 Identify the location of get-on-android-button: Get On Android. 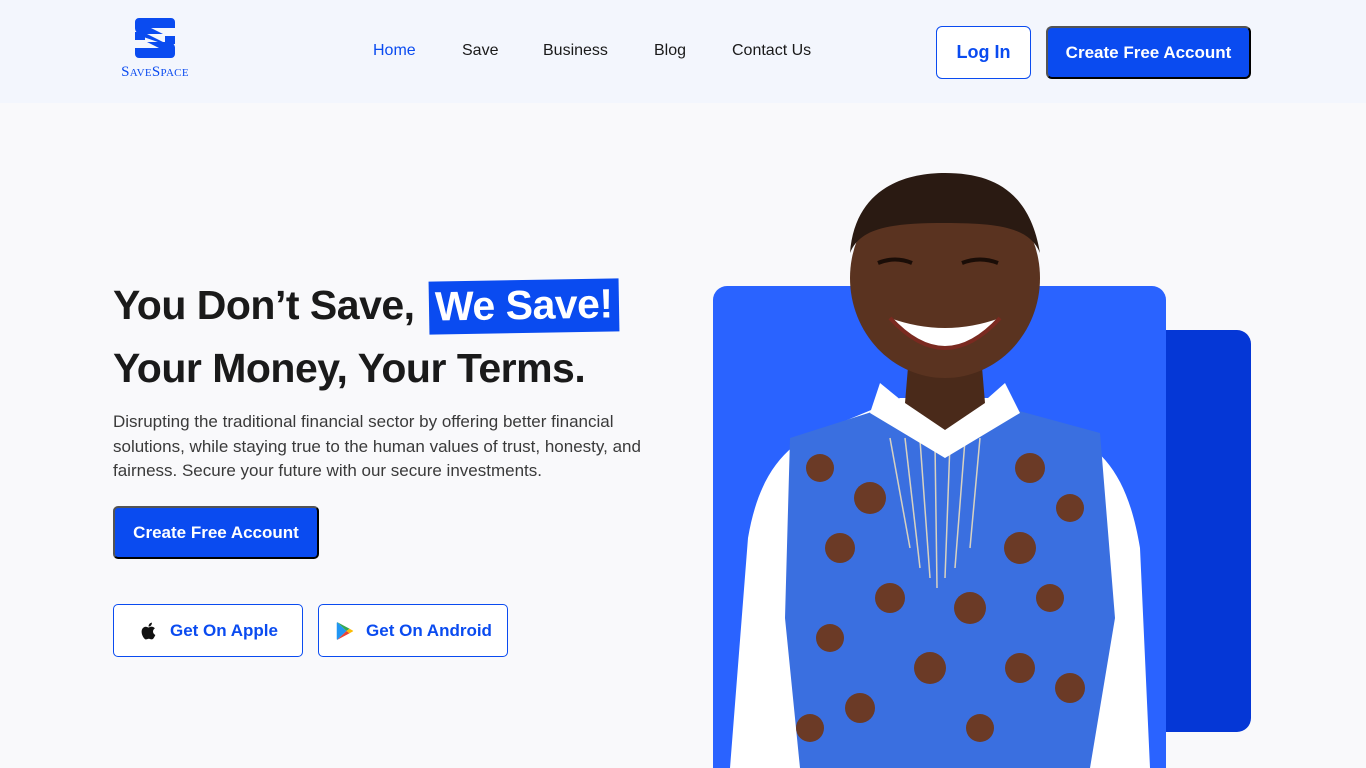
(413, 630).